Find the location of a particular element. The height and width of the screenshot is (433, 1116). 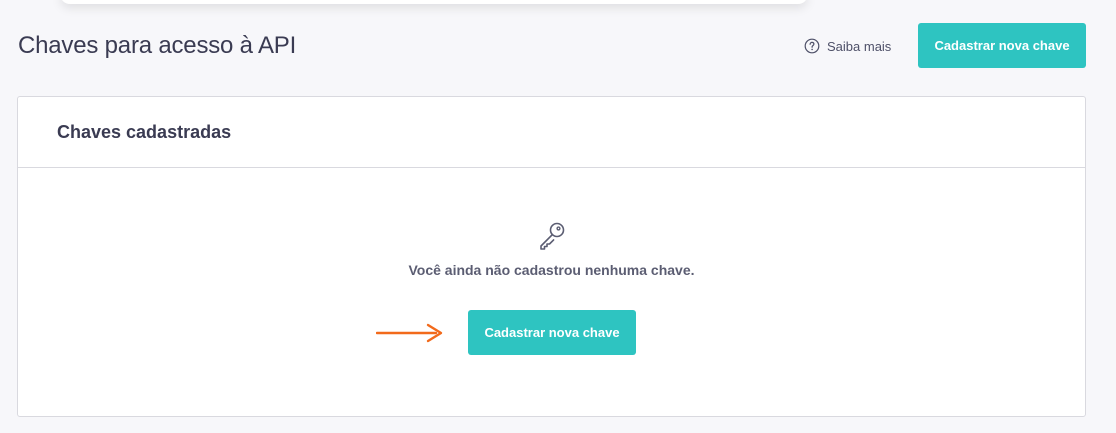

question-circle-icon is located at coordinates (812, 46).